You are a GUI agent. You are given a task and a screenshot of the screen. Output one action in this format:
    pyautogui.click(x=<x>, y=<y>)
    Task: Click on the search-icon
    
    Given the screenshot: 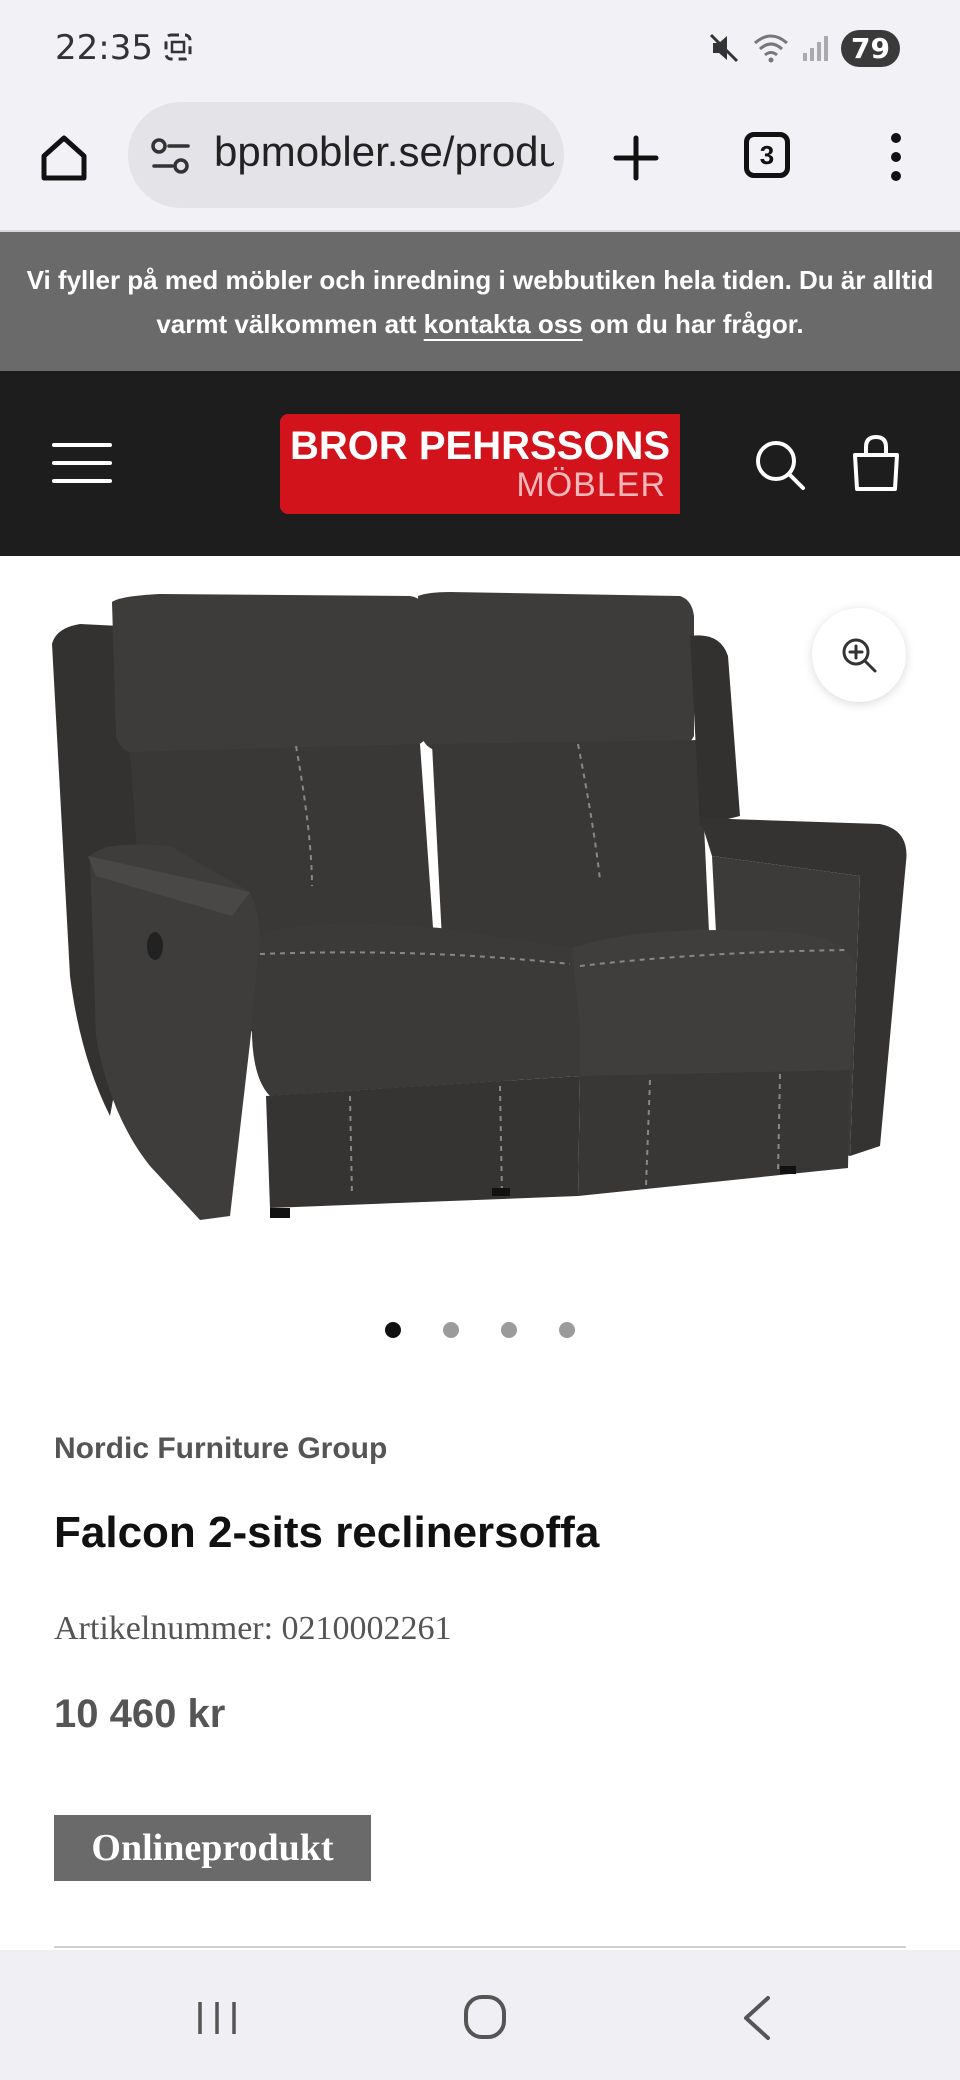 What is the action you would take?
    pyautogui.click(x=780, y=465)
    